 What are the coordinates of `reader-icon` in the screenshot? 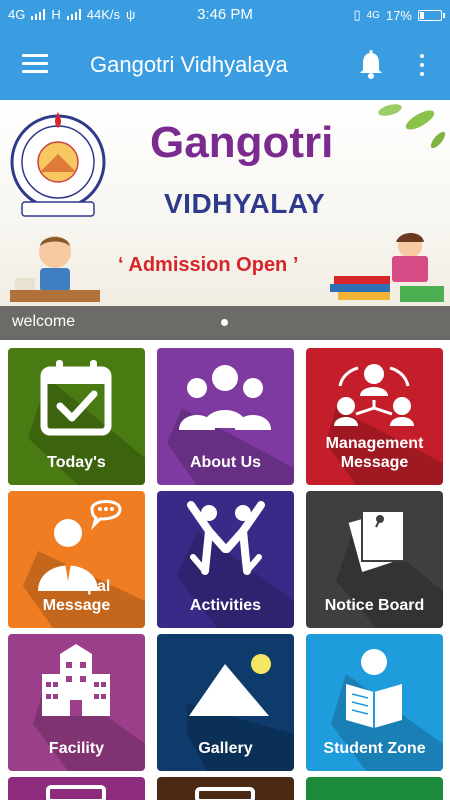 It's located at (374, 688).